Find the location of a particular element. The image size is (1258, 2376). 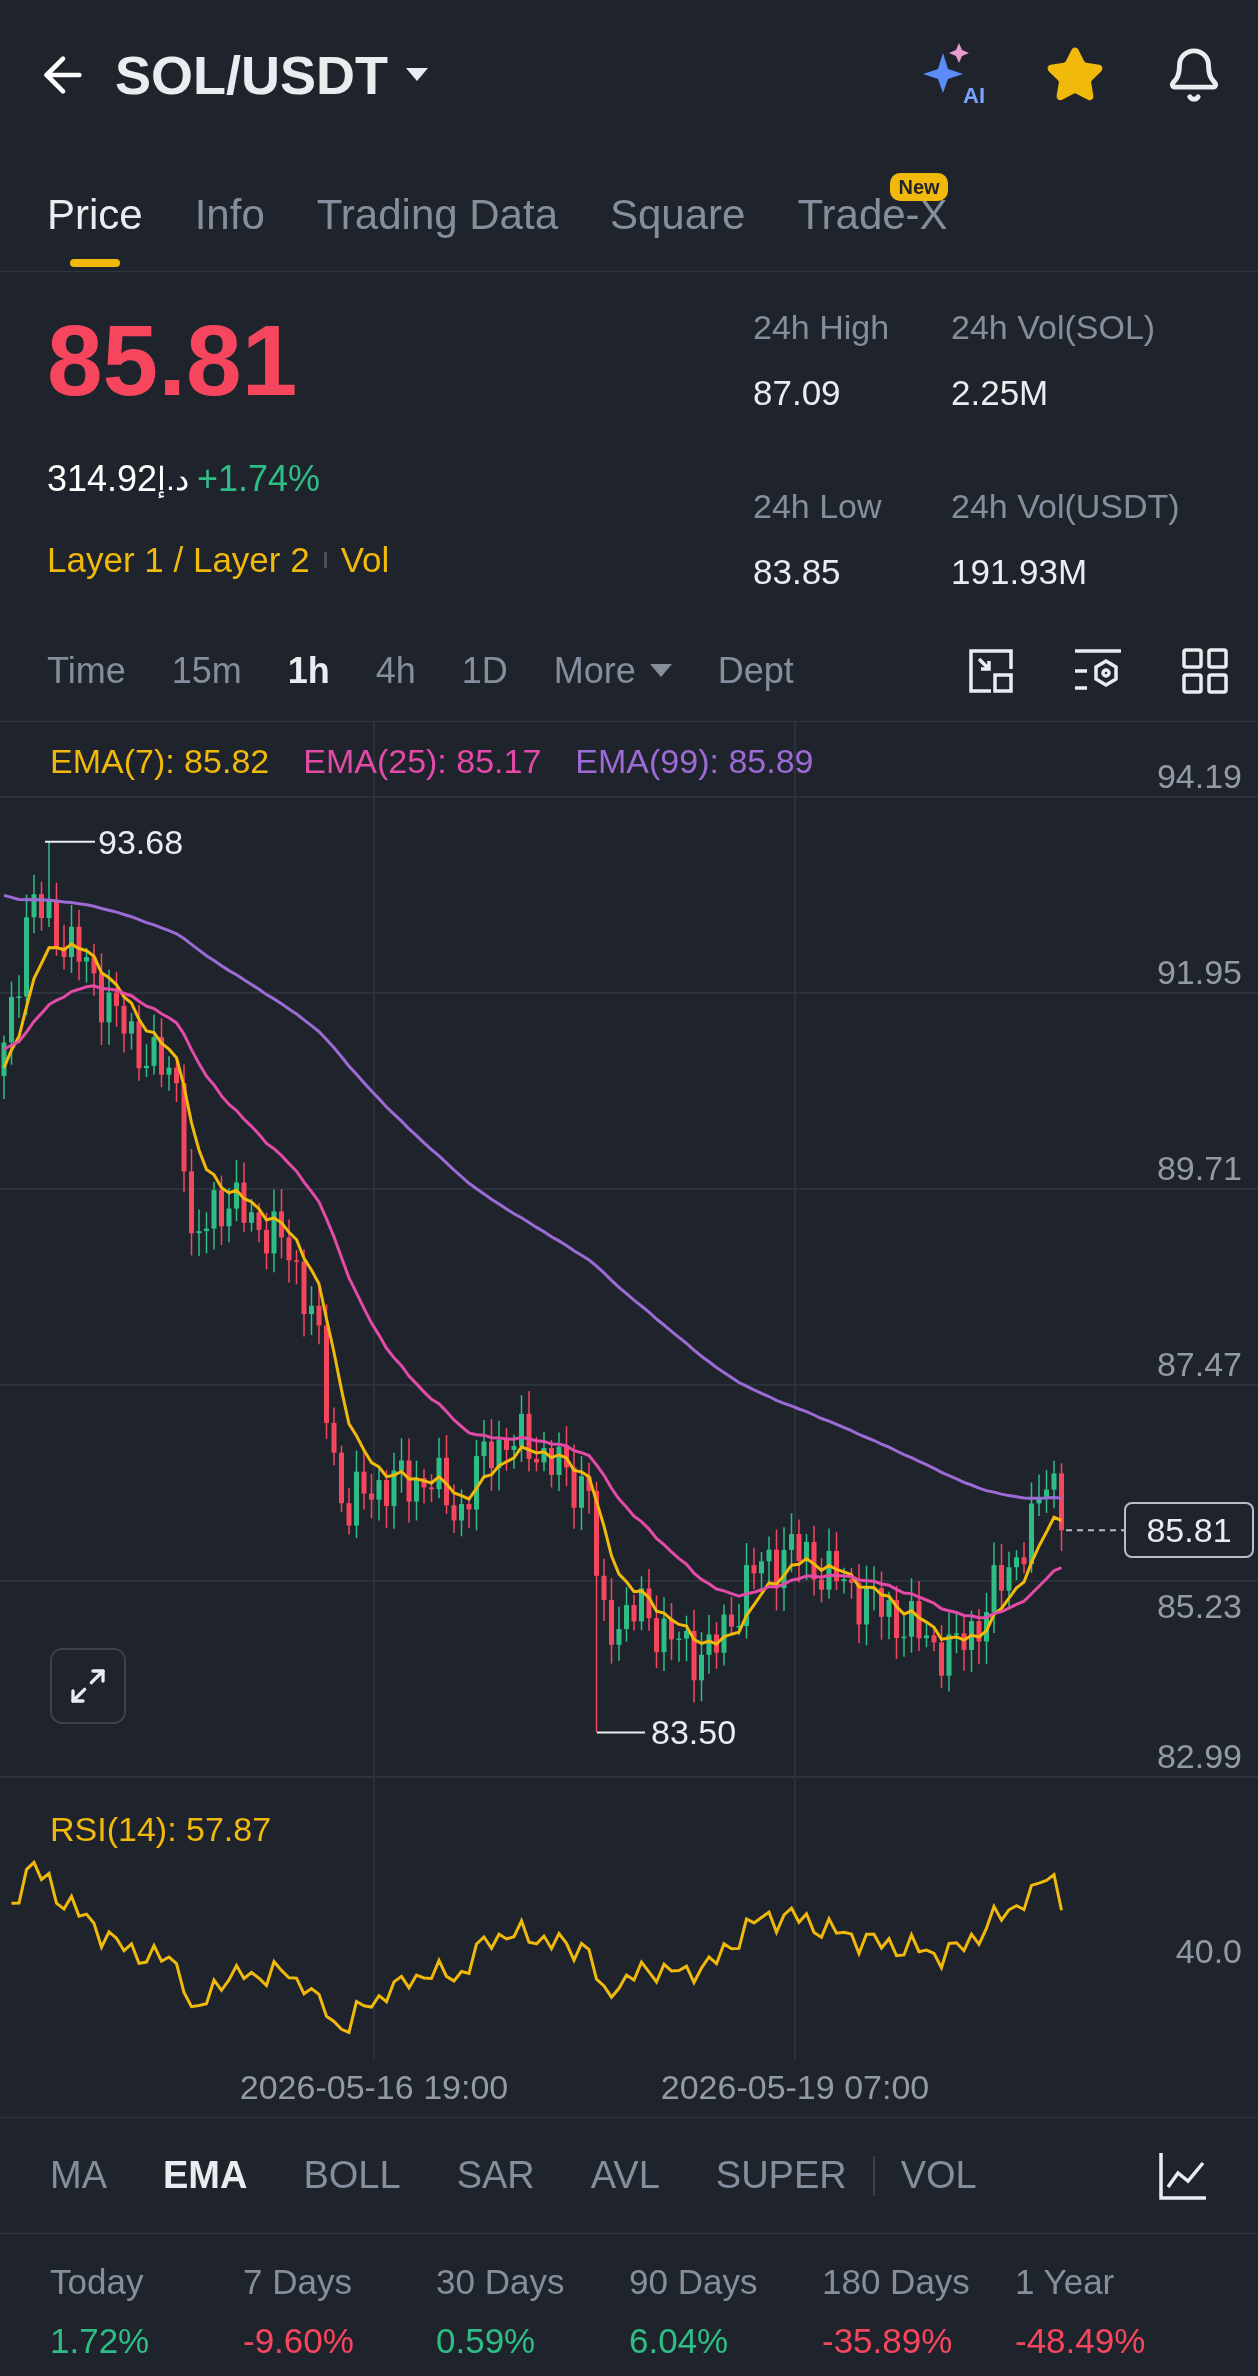

interval-tab: Dept is located at coordinates (755, 670).